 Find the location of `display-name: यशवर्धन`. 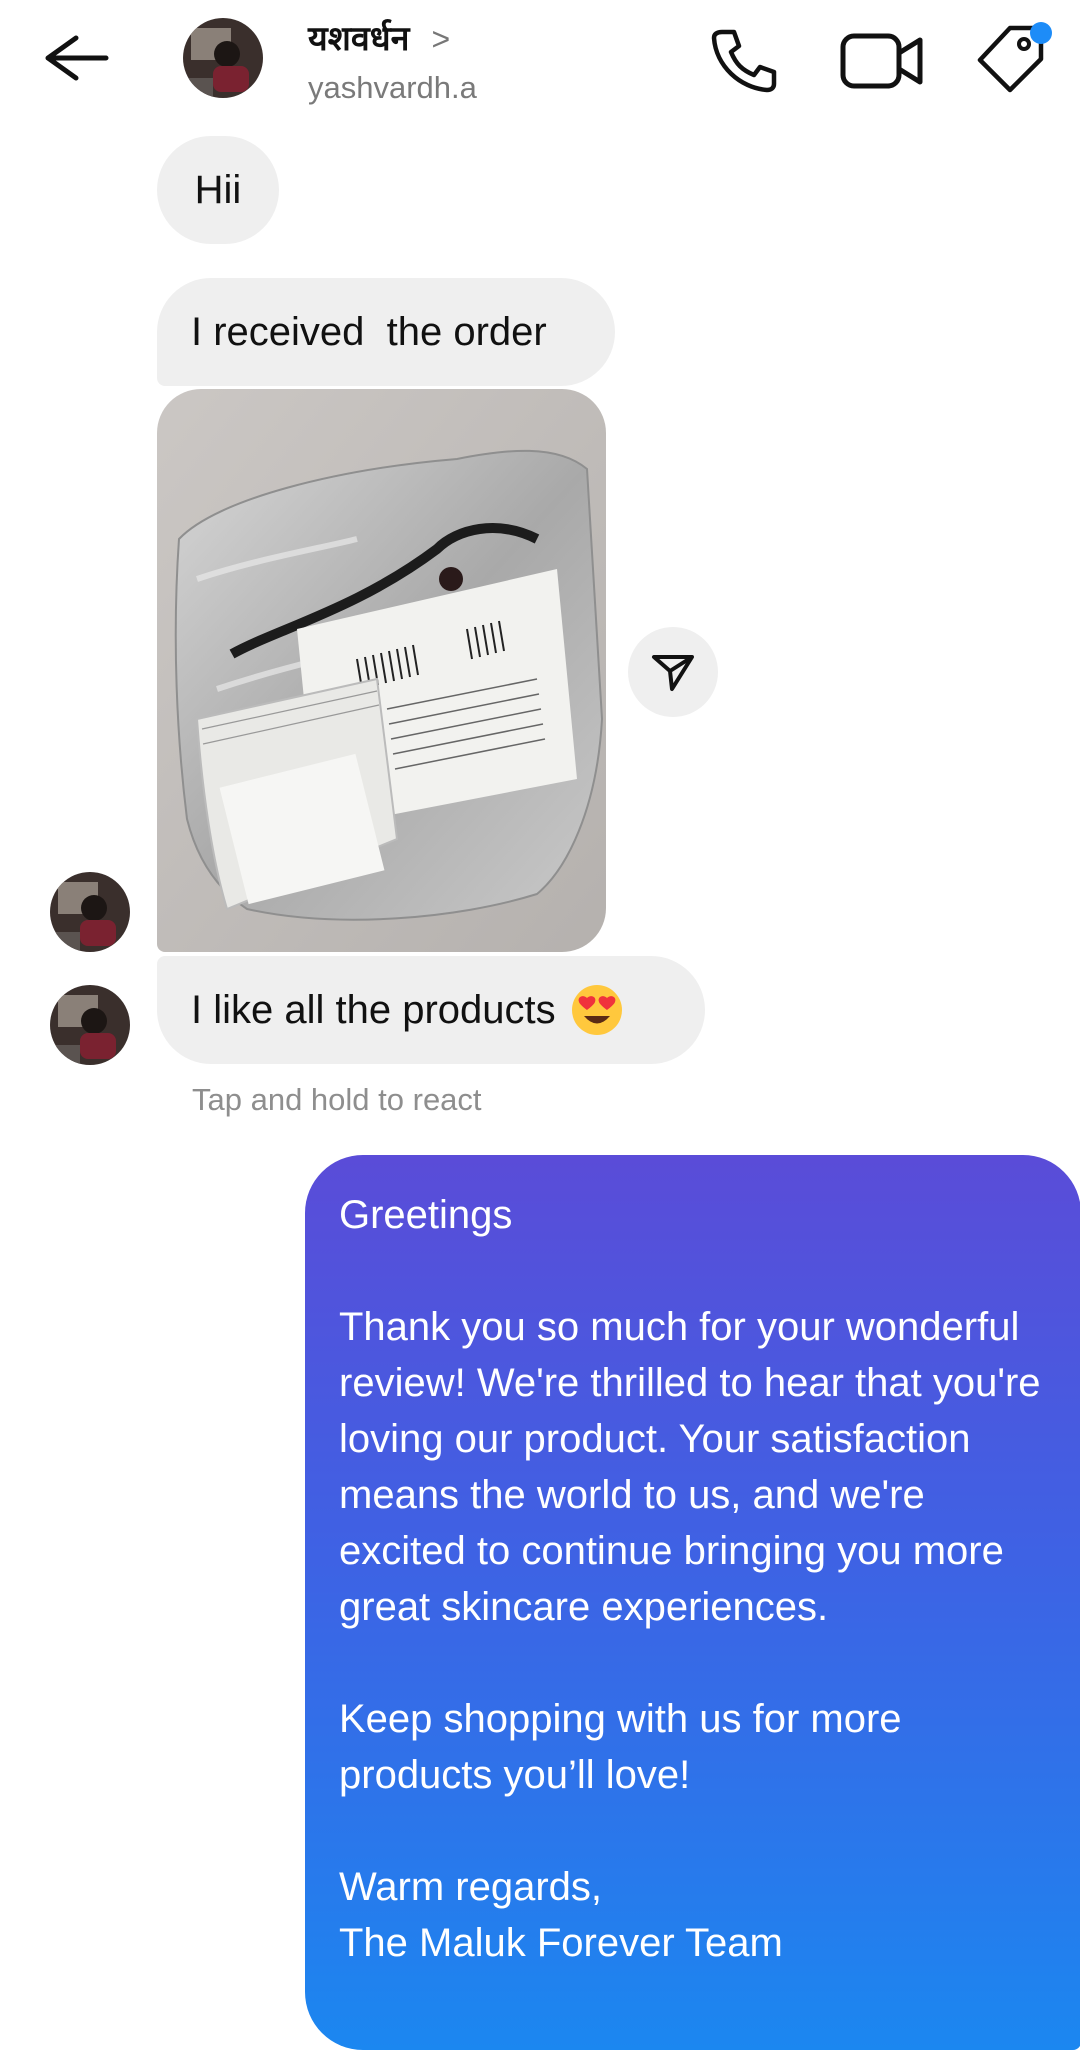

display-name: यशवर्धन is located at coordinates (359, 39).